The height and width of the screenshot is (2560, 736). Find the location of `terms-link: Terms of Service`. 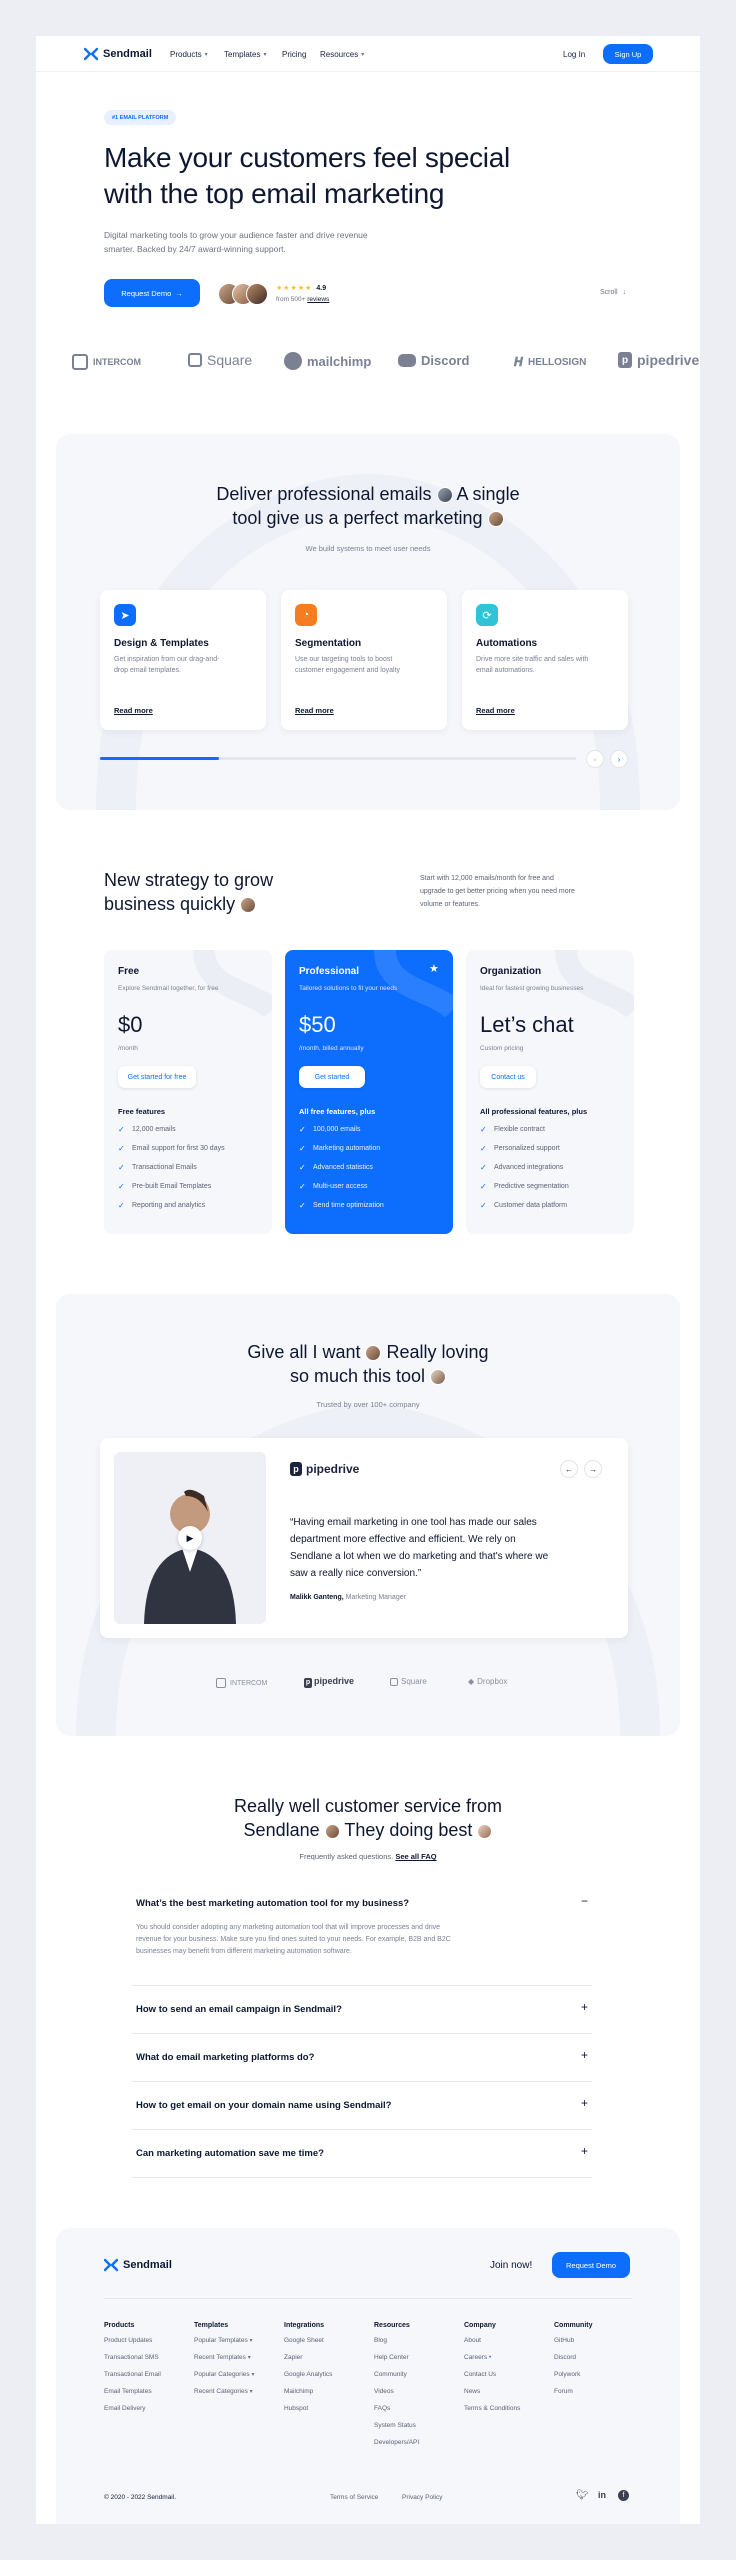

terms-link: Terms of Service is located at coordinates (354, 2497).